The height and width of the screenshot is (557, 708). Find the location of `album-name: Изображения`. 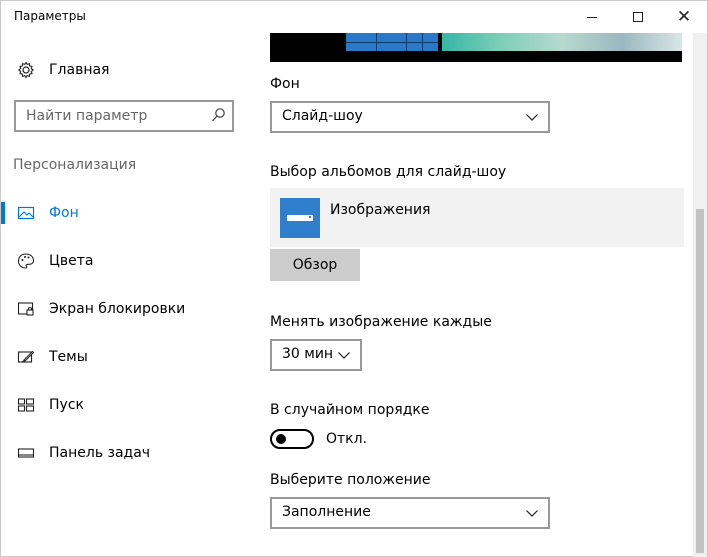

album-name: Изображения is located at coordinates (380, 210).